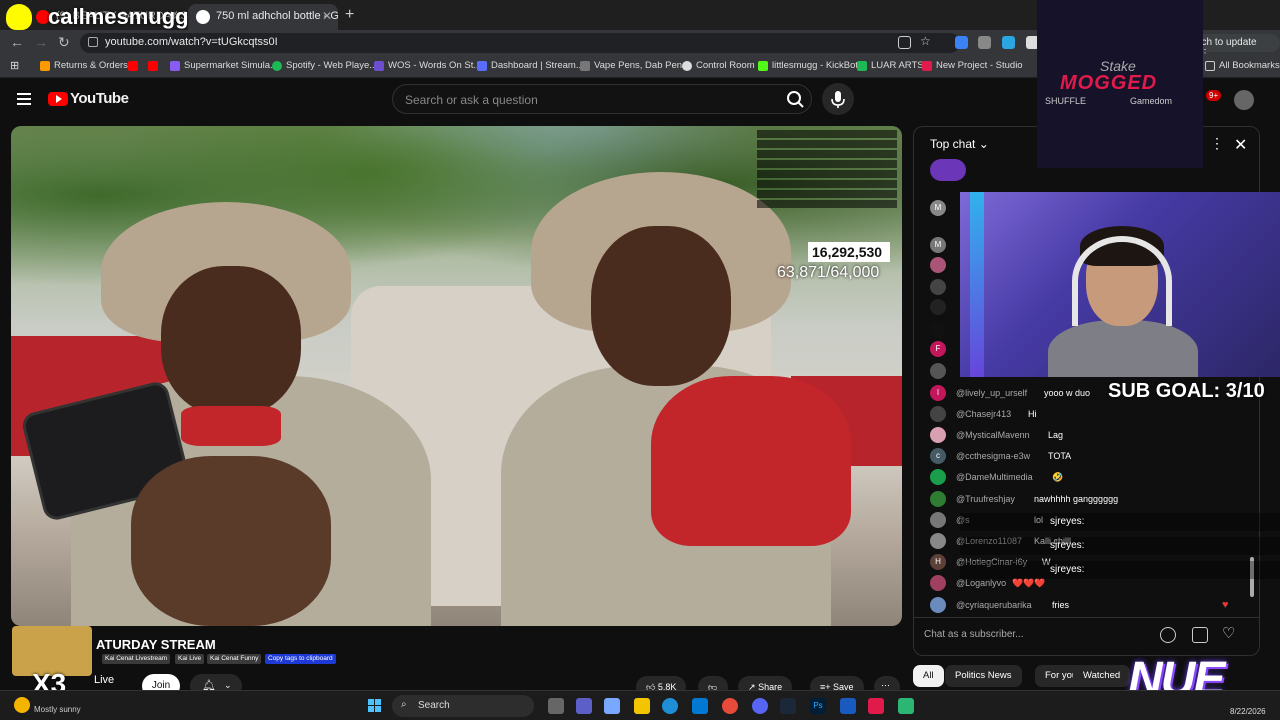 The image size is (1280, 720). I want to click on taskbar-date: 8/22/2026, so click(1248, 711).